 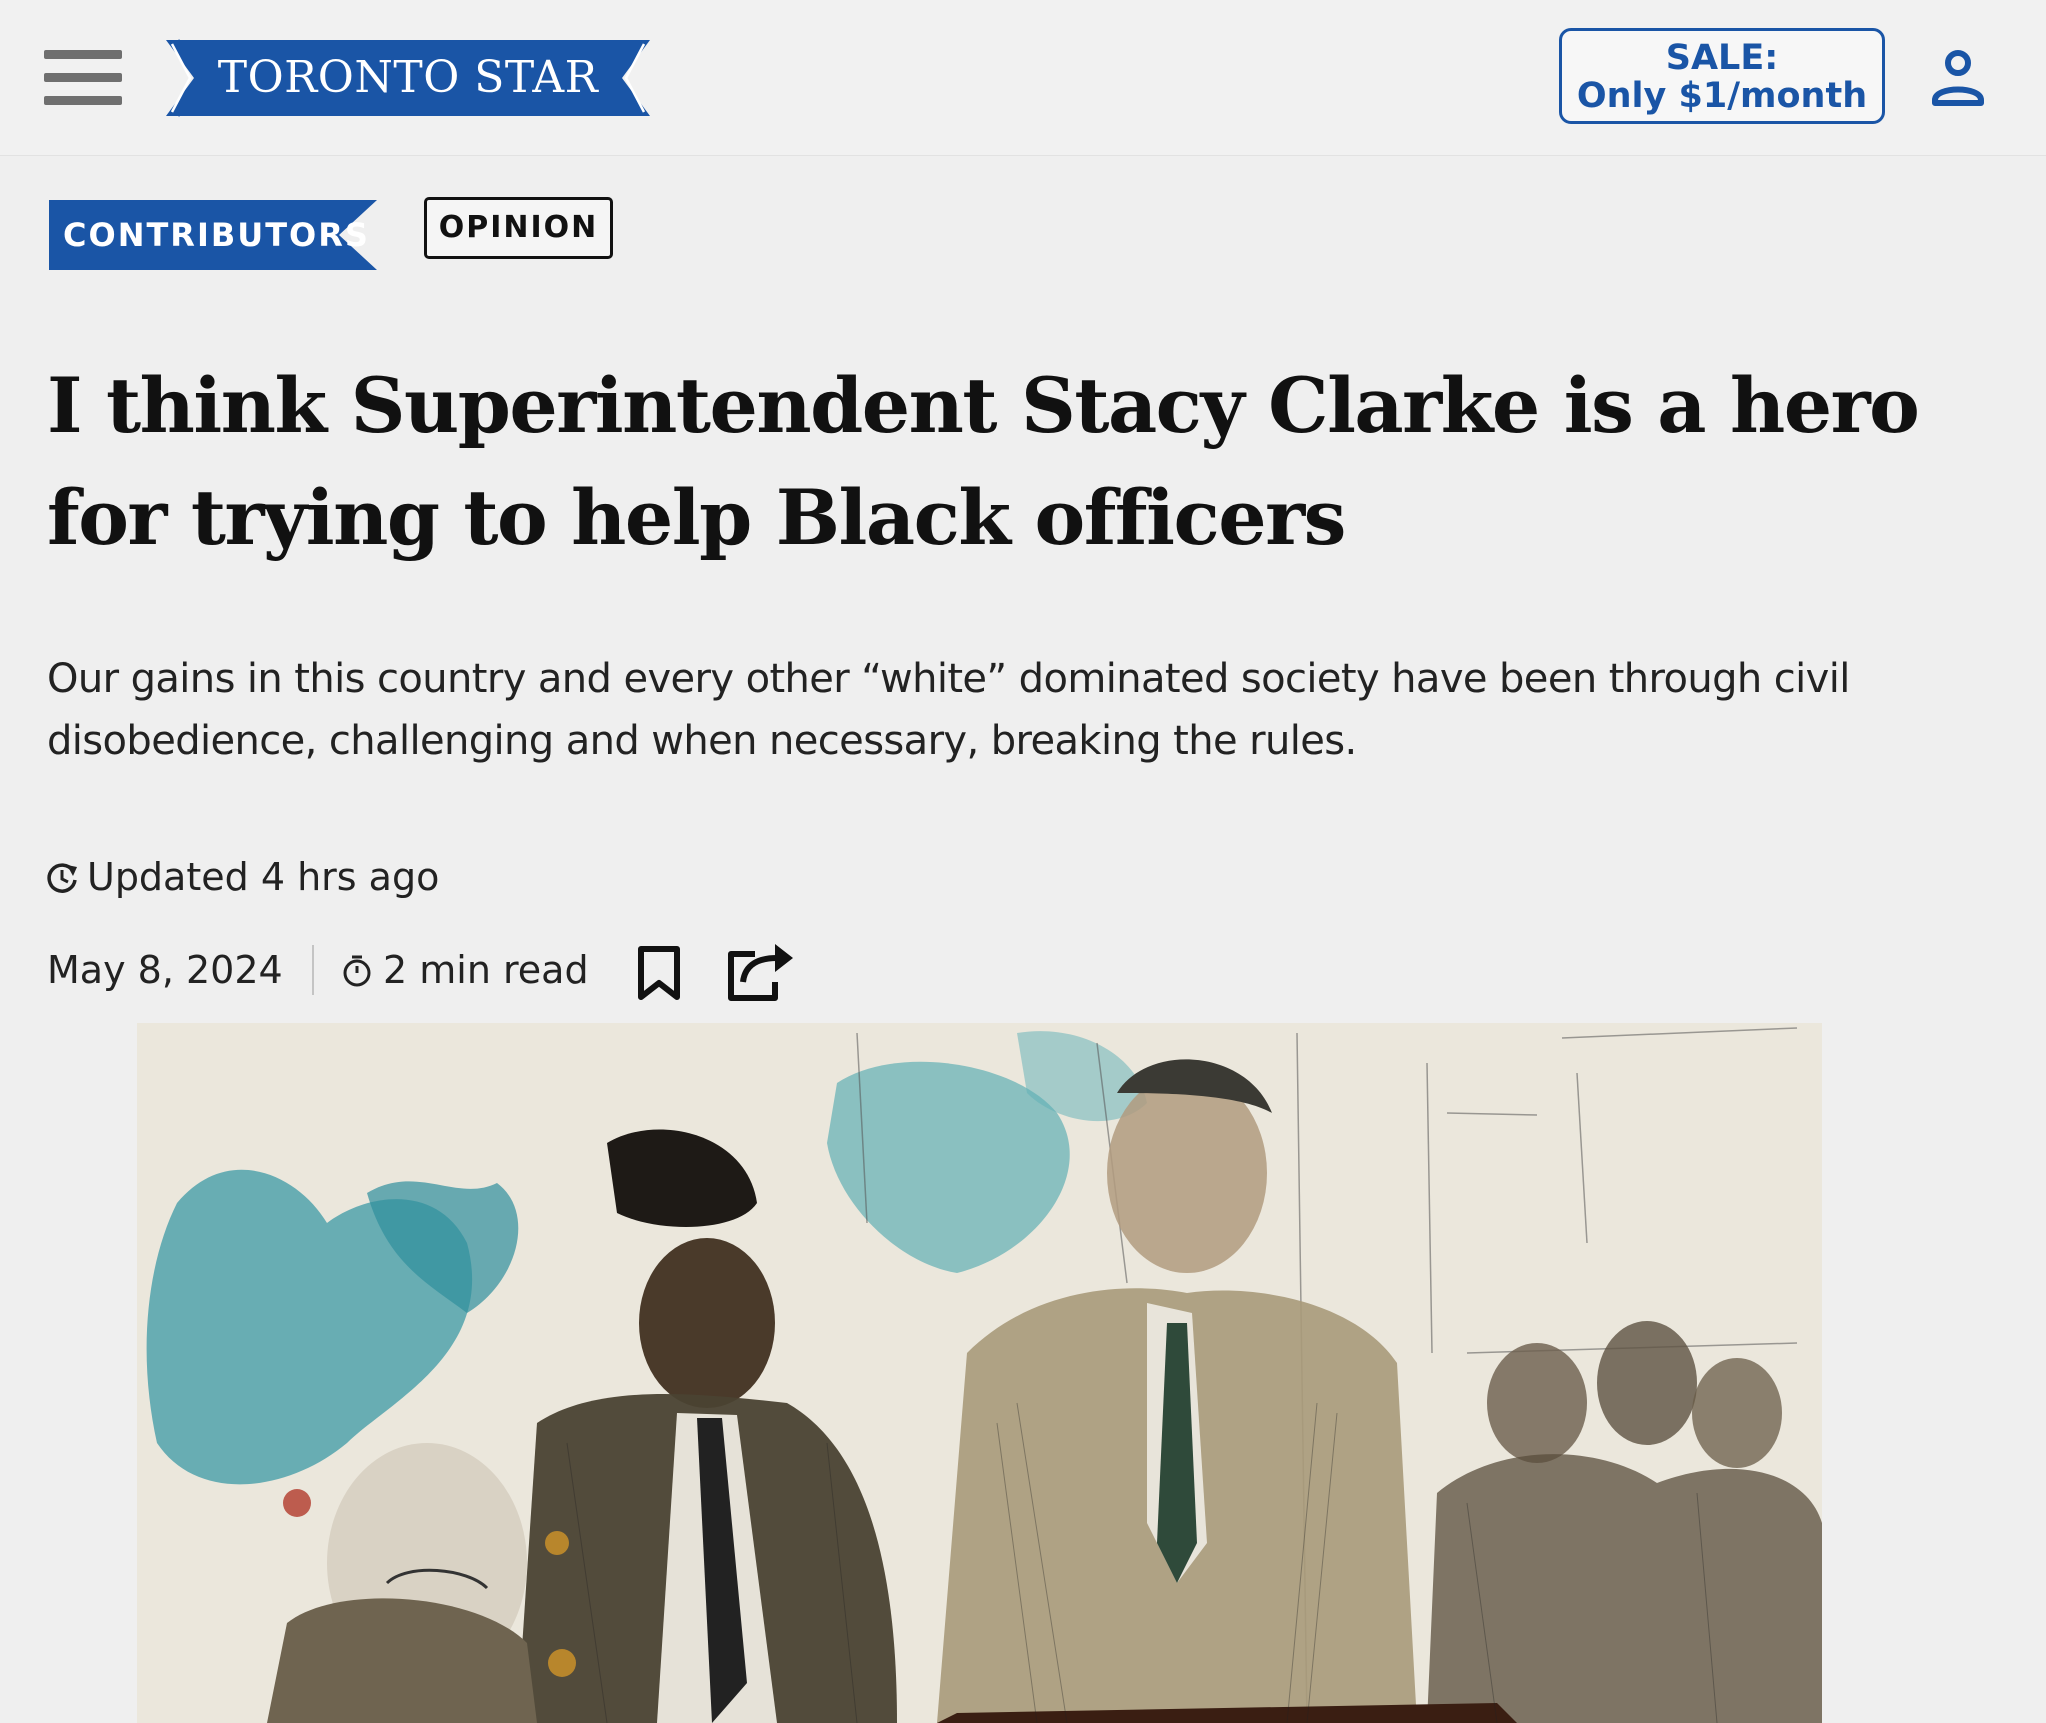 I want to click on article-meta-row: May 8, 2024 2 min read, so click(x=447, y=970).